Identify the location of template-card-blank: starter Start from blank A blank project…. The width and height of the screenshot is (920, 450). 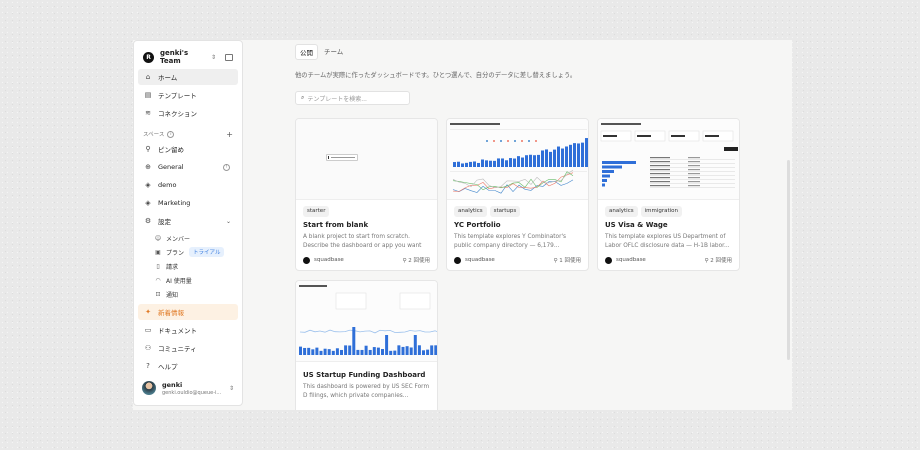
(366, 194).